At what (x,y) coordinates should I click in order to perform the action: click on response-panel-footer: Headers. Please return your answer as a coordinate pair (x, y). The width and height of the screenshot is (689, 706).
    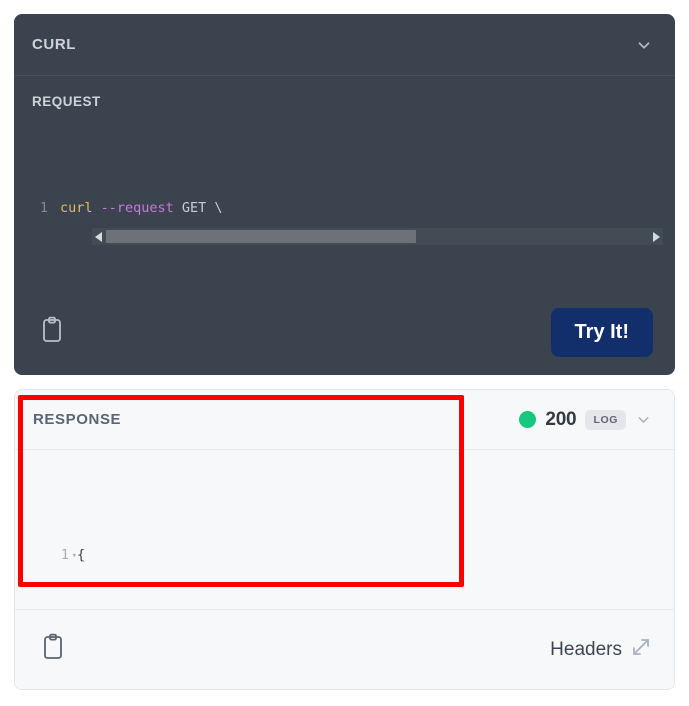
    Looking at the image, I should click on (344, 649).